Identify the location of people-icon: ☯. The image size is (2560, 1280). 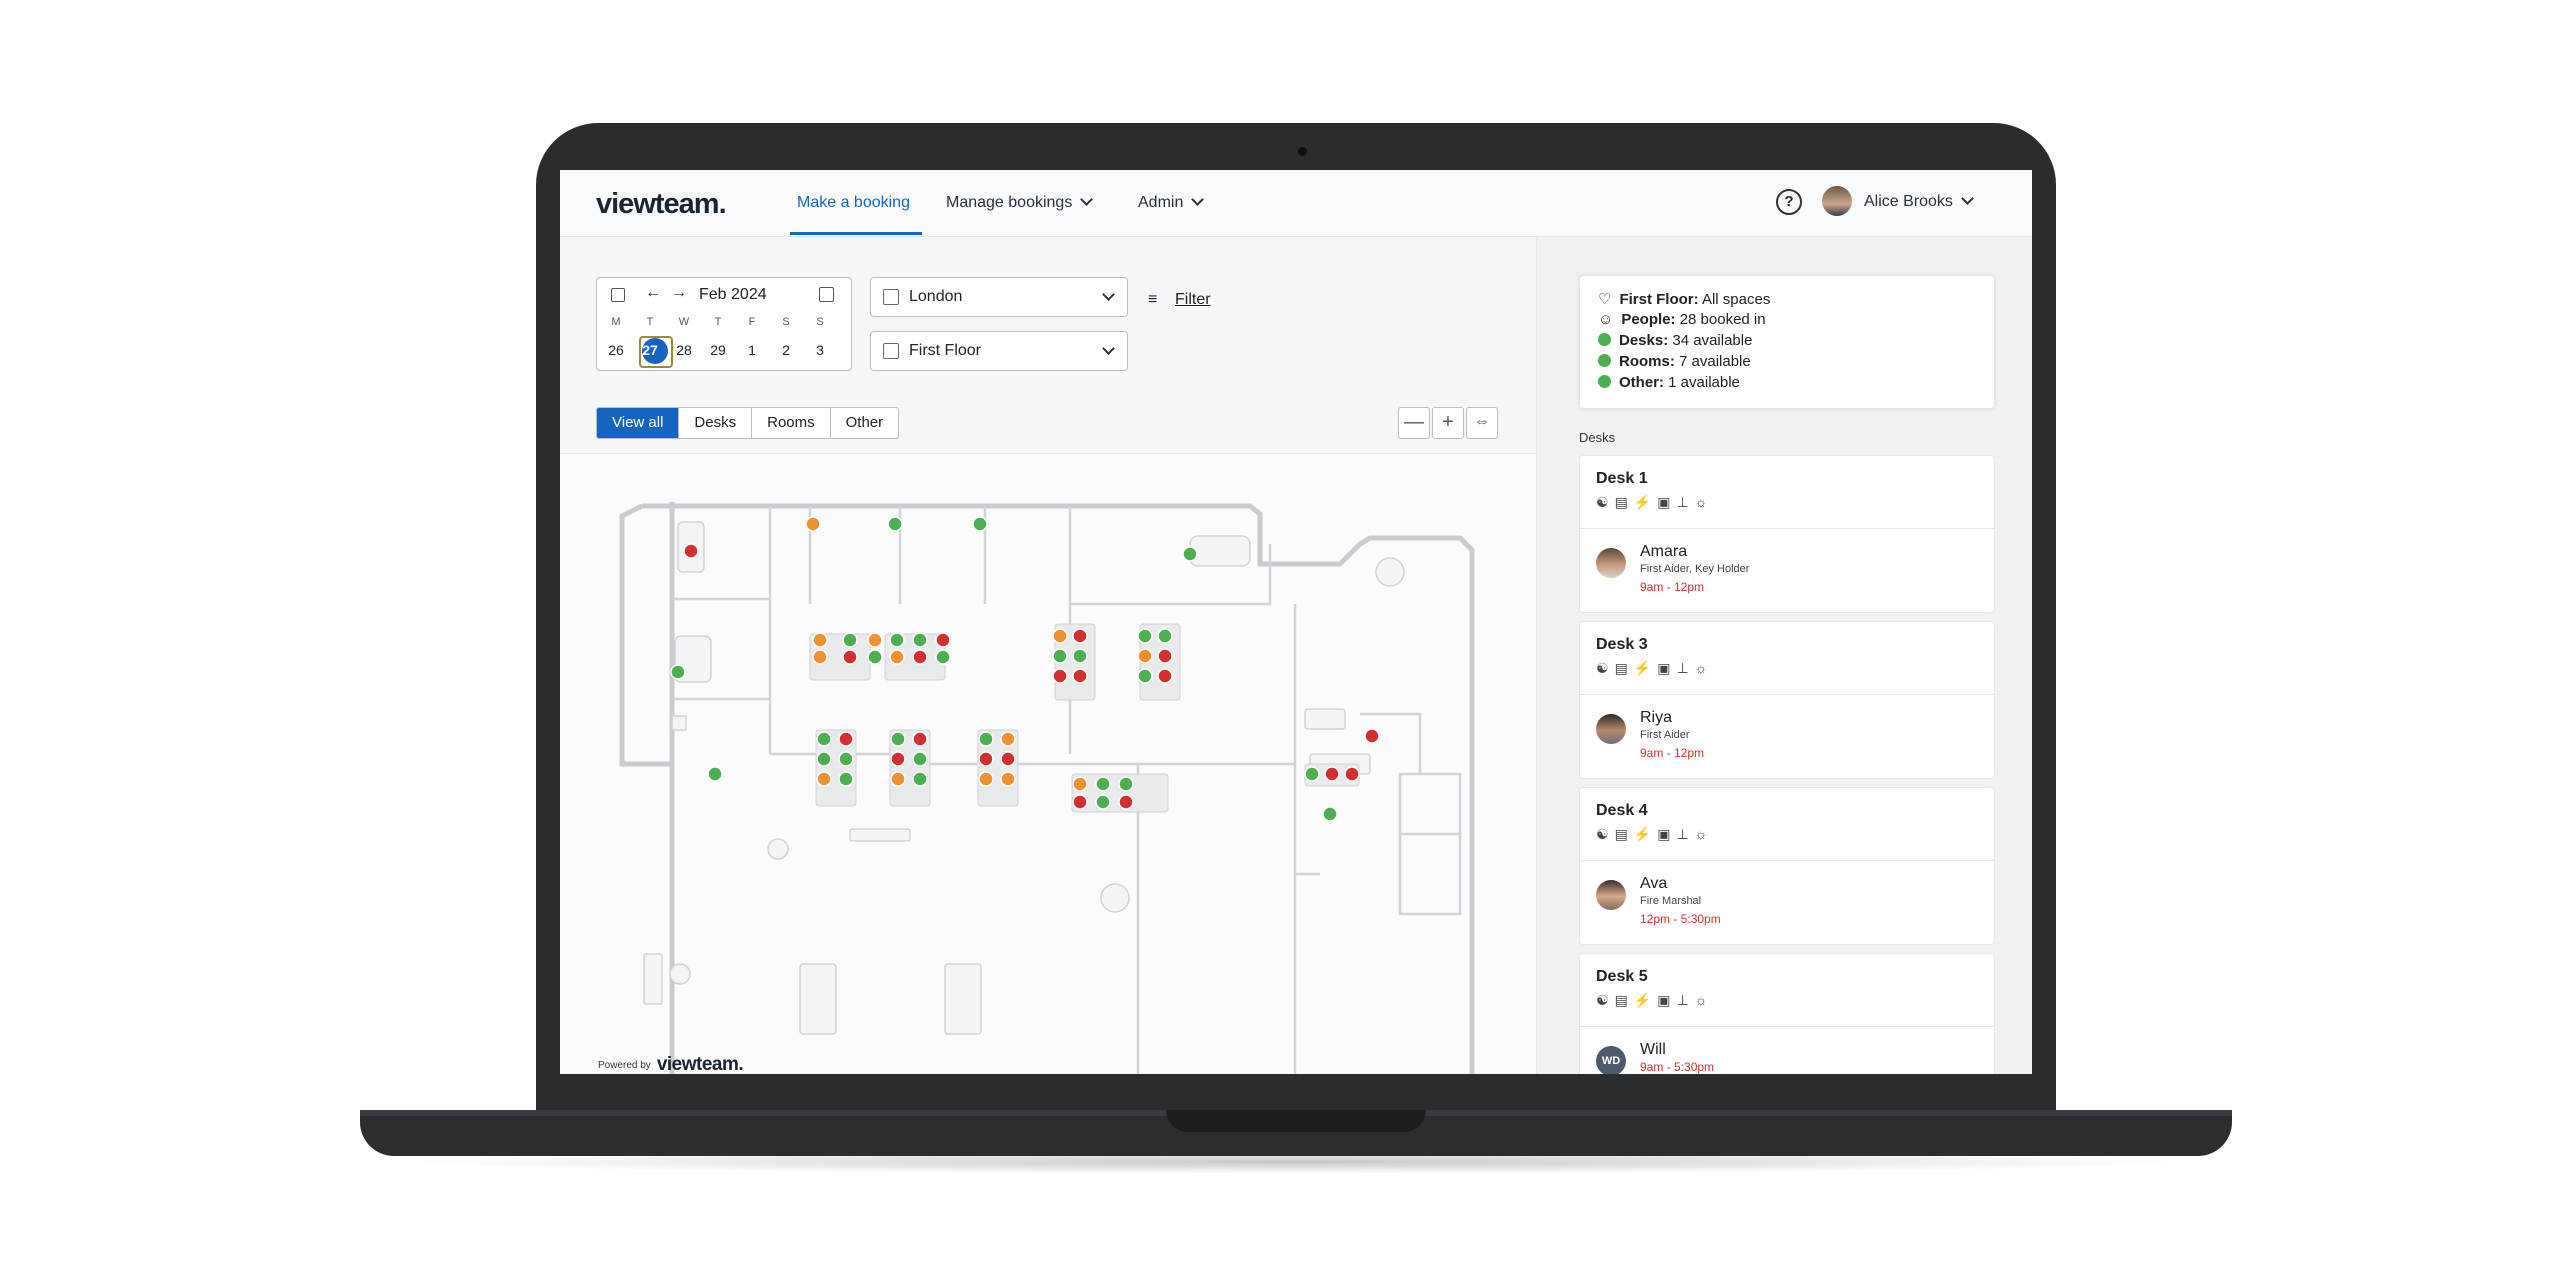
(1605, 502).